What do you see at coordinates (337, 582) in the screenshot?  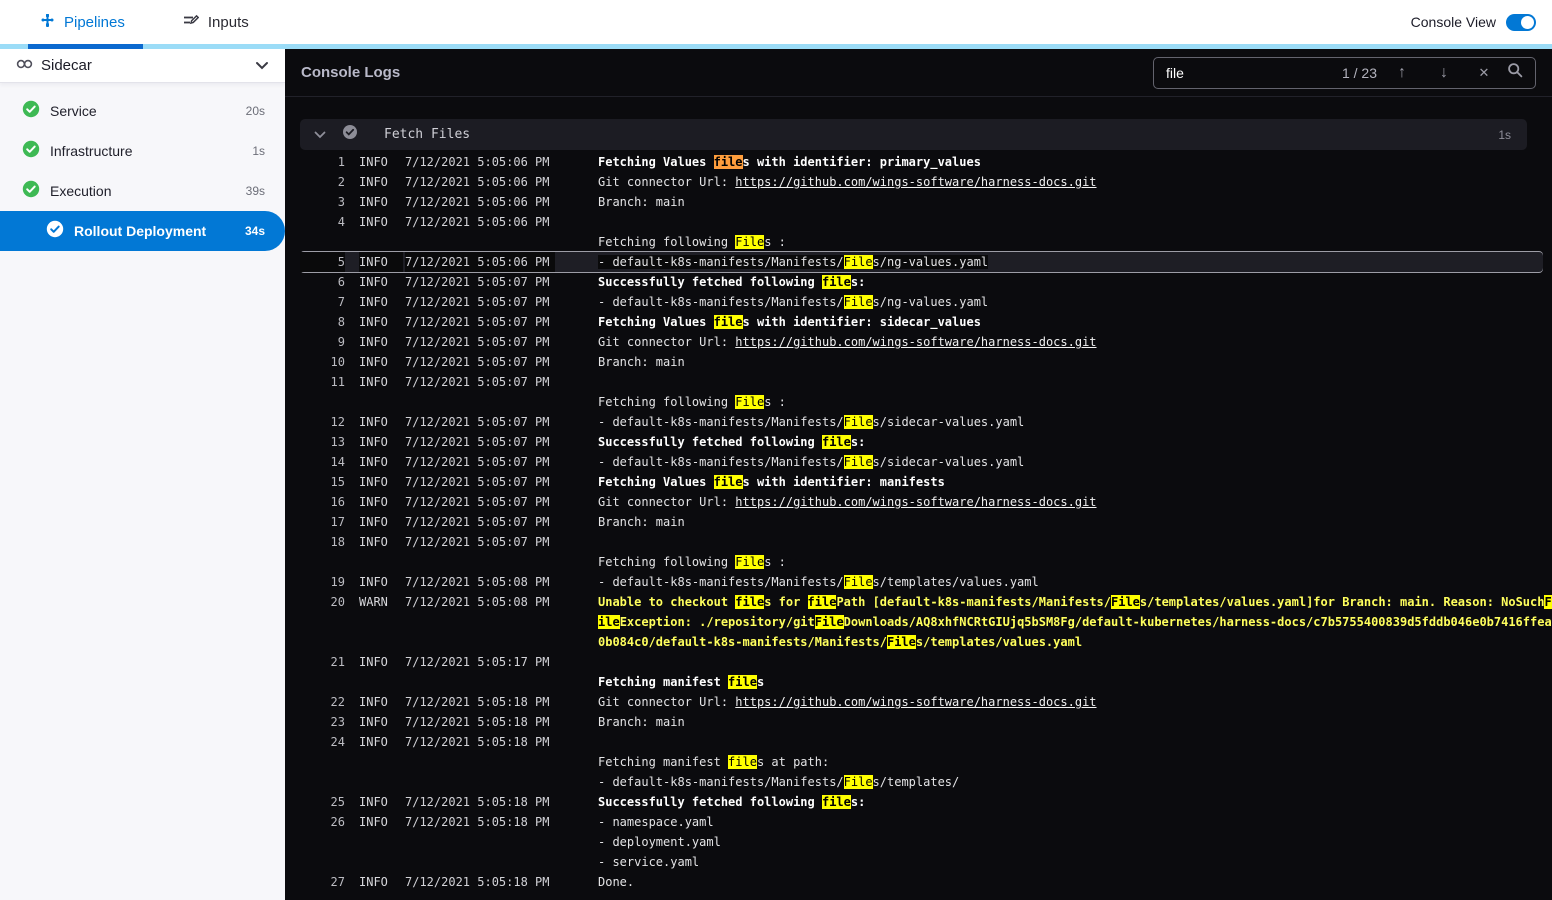 I see `log-line-number: 19` at bounding box center [337, 582].